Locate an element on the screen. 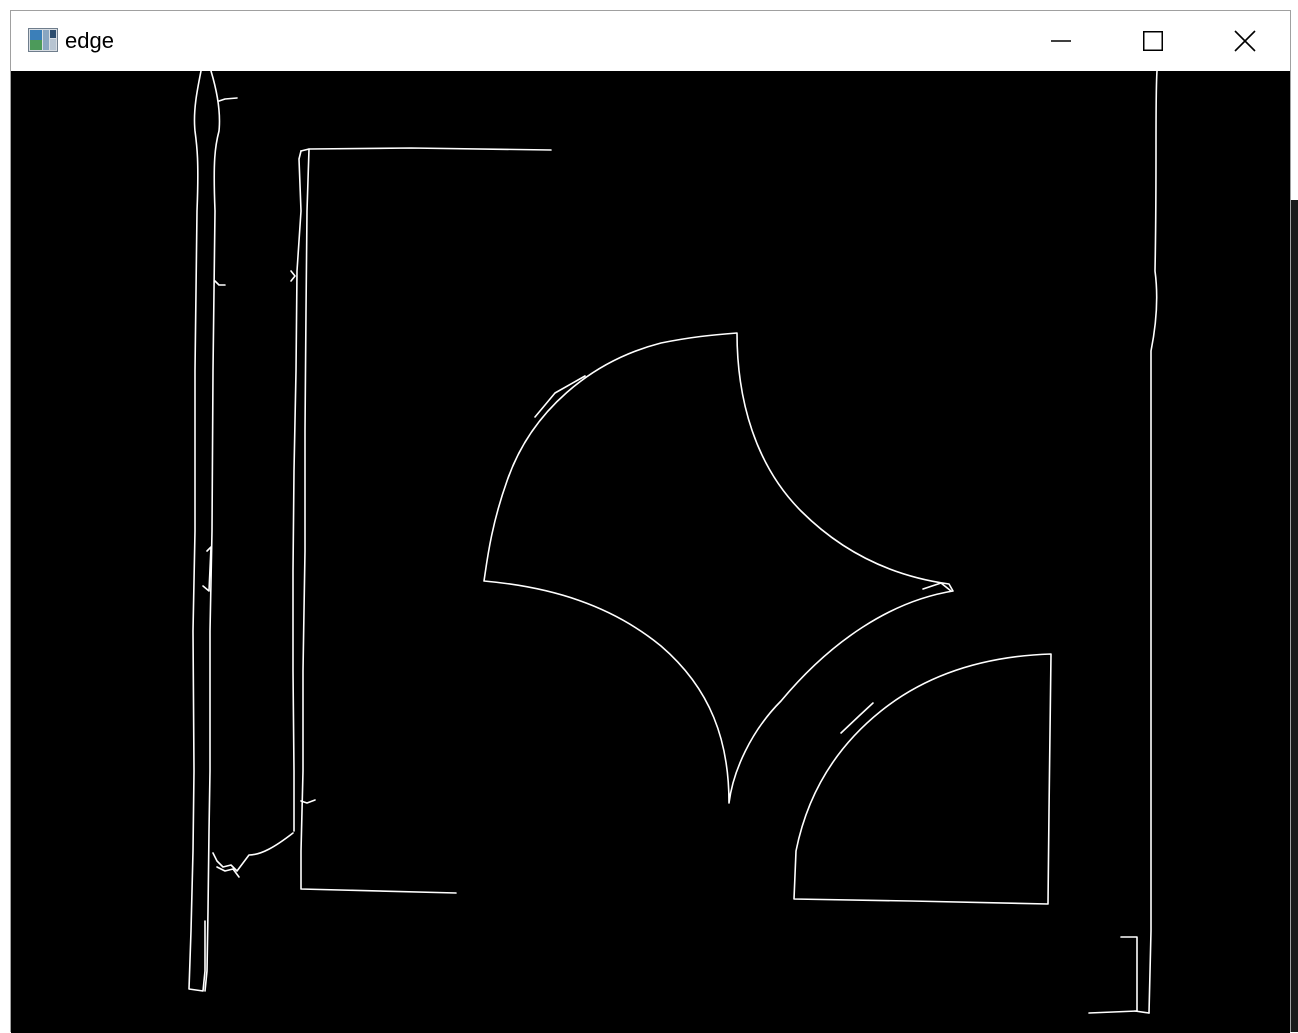  bracket-notch is located at coordinates (308, 801).